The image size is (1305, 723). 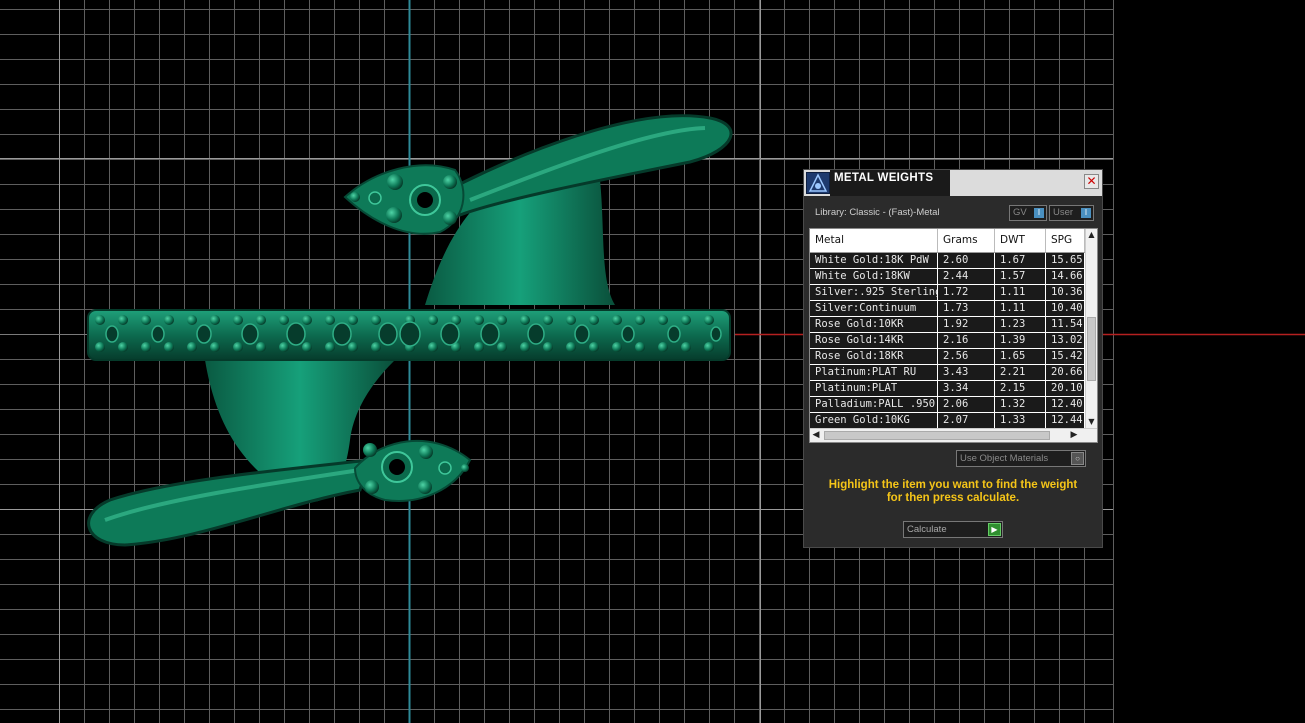 I want to click on use-object-materials-toggle: Use Object Materials ○, so click(x=1021, y=458).